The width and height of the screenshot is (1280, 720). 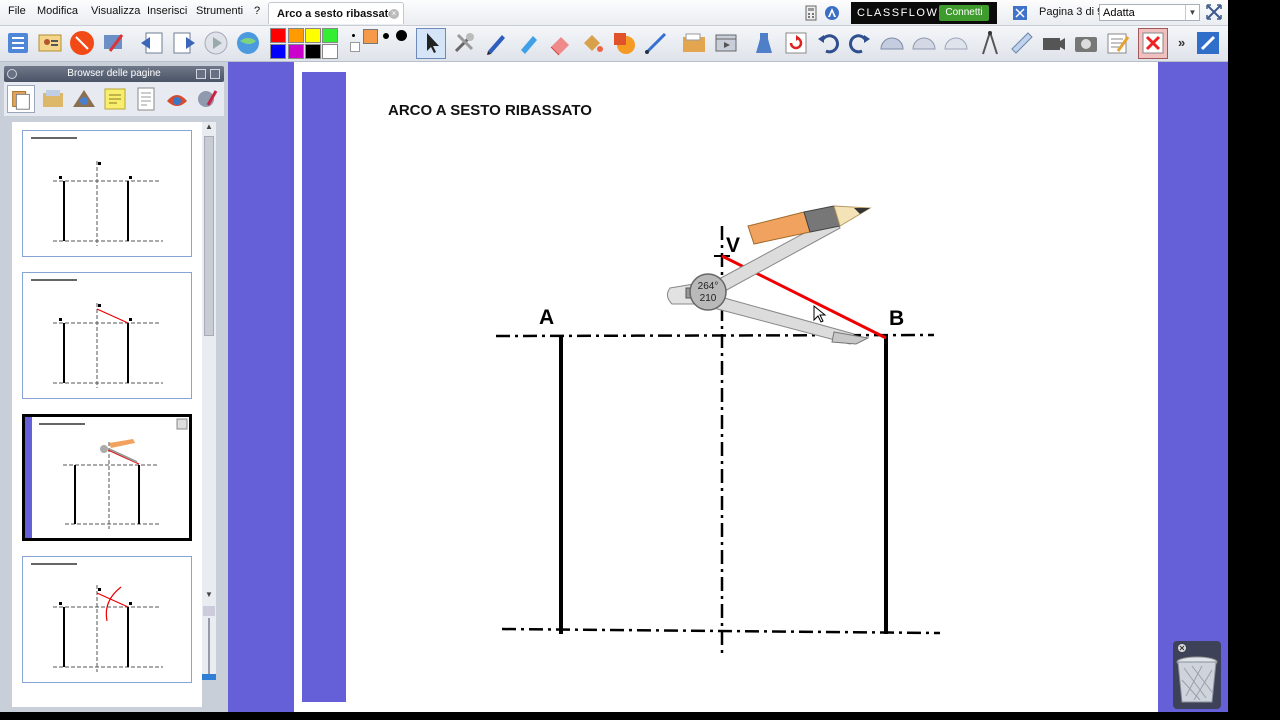 I want to click on color-swatch-white, so click(x=330, y=51).